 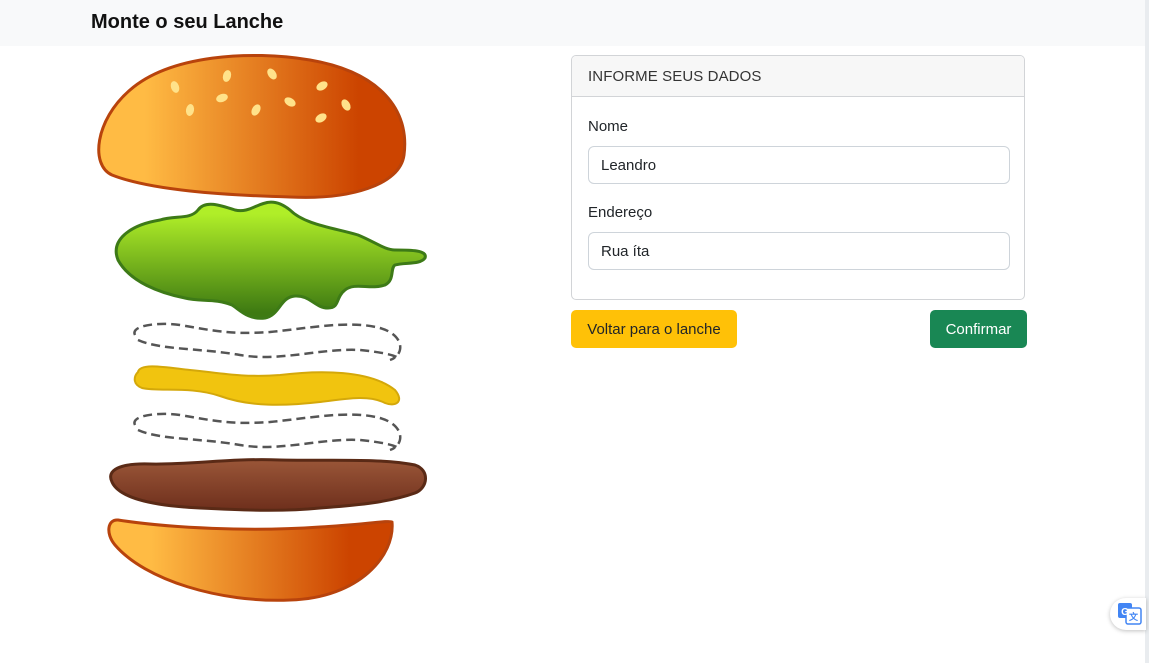 I want to click on svg-text: G, so click(x=1125, y=612).